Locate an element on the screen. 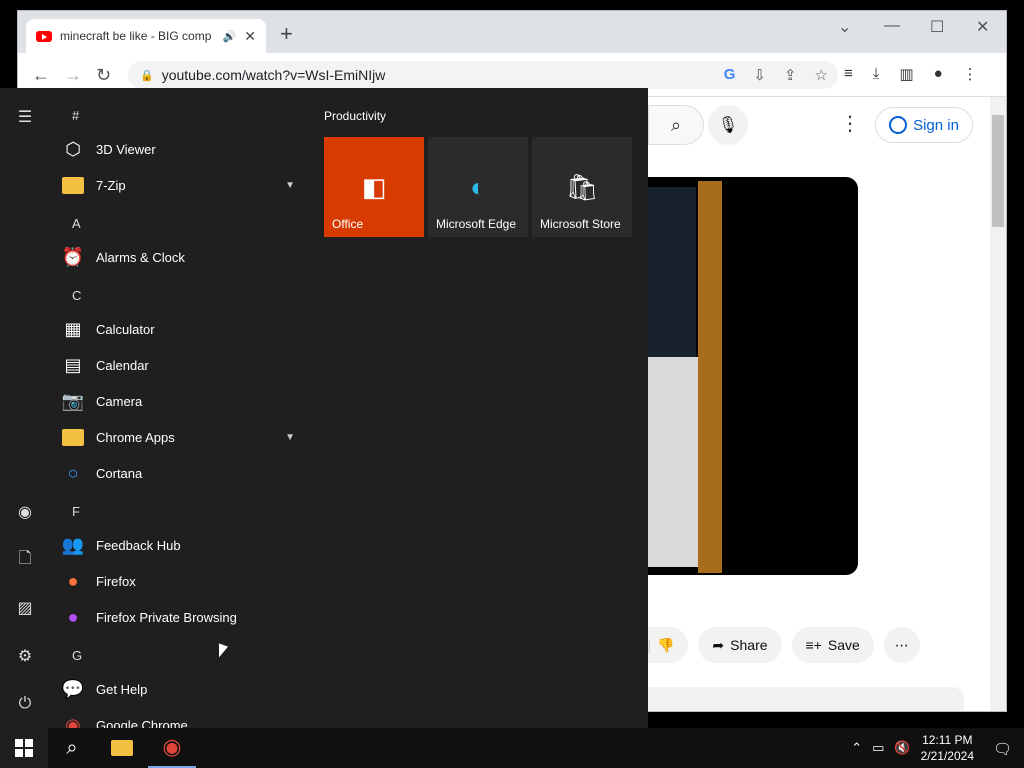 This screenshot has height=768, width=1024. scrollbar-thumb is located at coordinates (998, 171).